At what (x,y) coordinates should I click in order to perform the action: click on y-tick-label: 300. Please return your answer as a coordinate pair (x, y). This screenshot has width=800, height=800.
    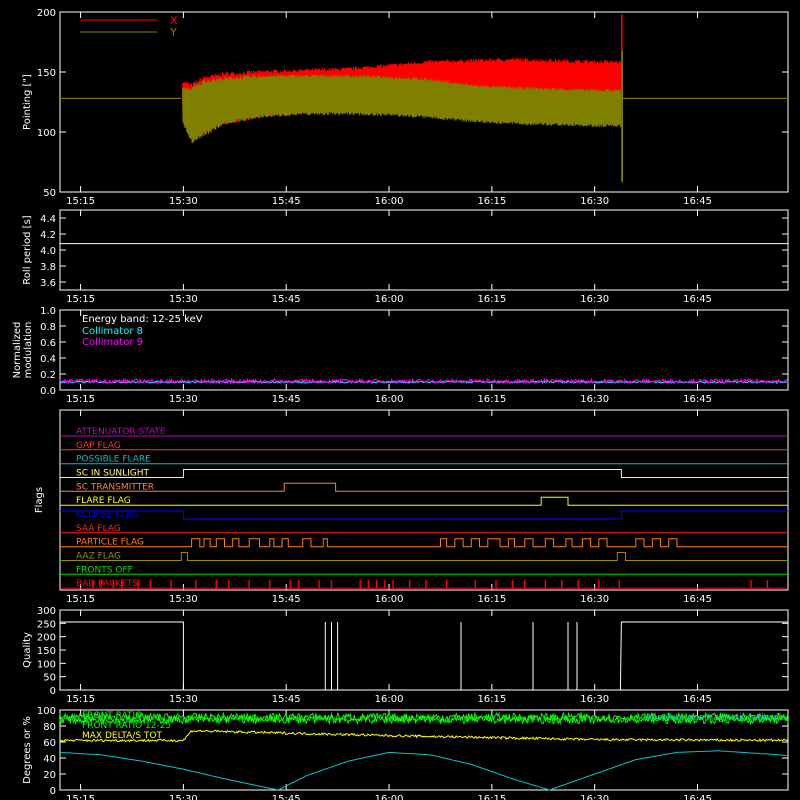
    Looking at the image, I should click on (46, 611).